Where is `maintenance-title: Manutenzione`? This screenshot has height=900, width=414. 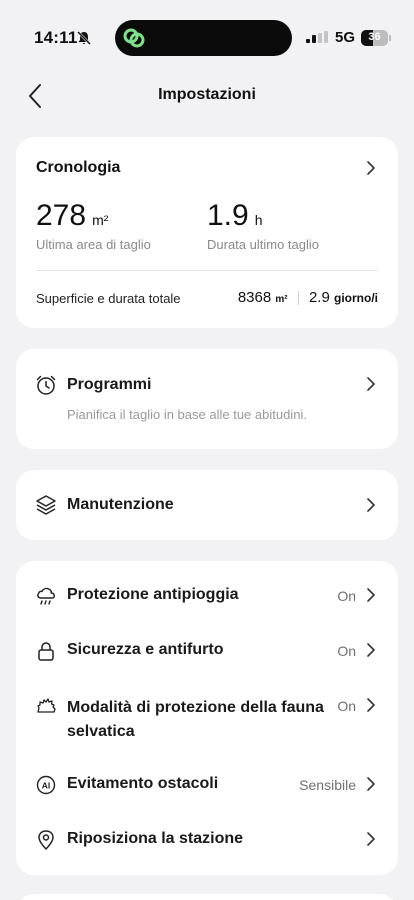 maintenance-title: Manutenzione is located at coordinates (120, 504).